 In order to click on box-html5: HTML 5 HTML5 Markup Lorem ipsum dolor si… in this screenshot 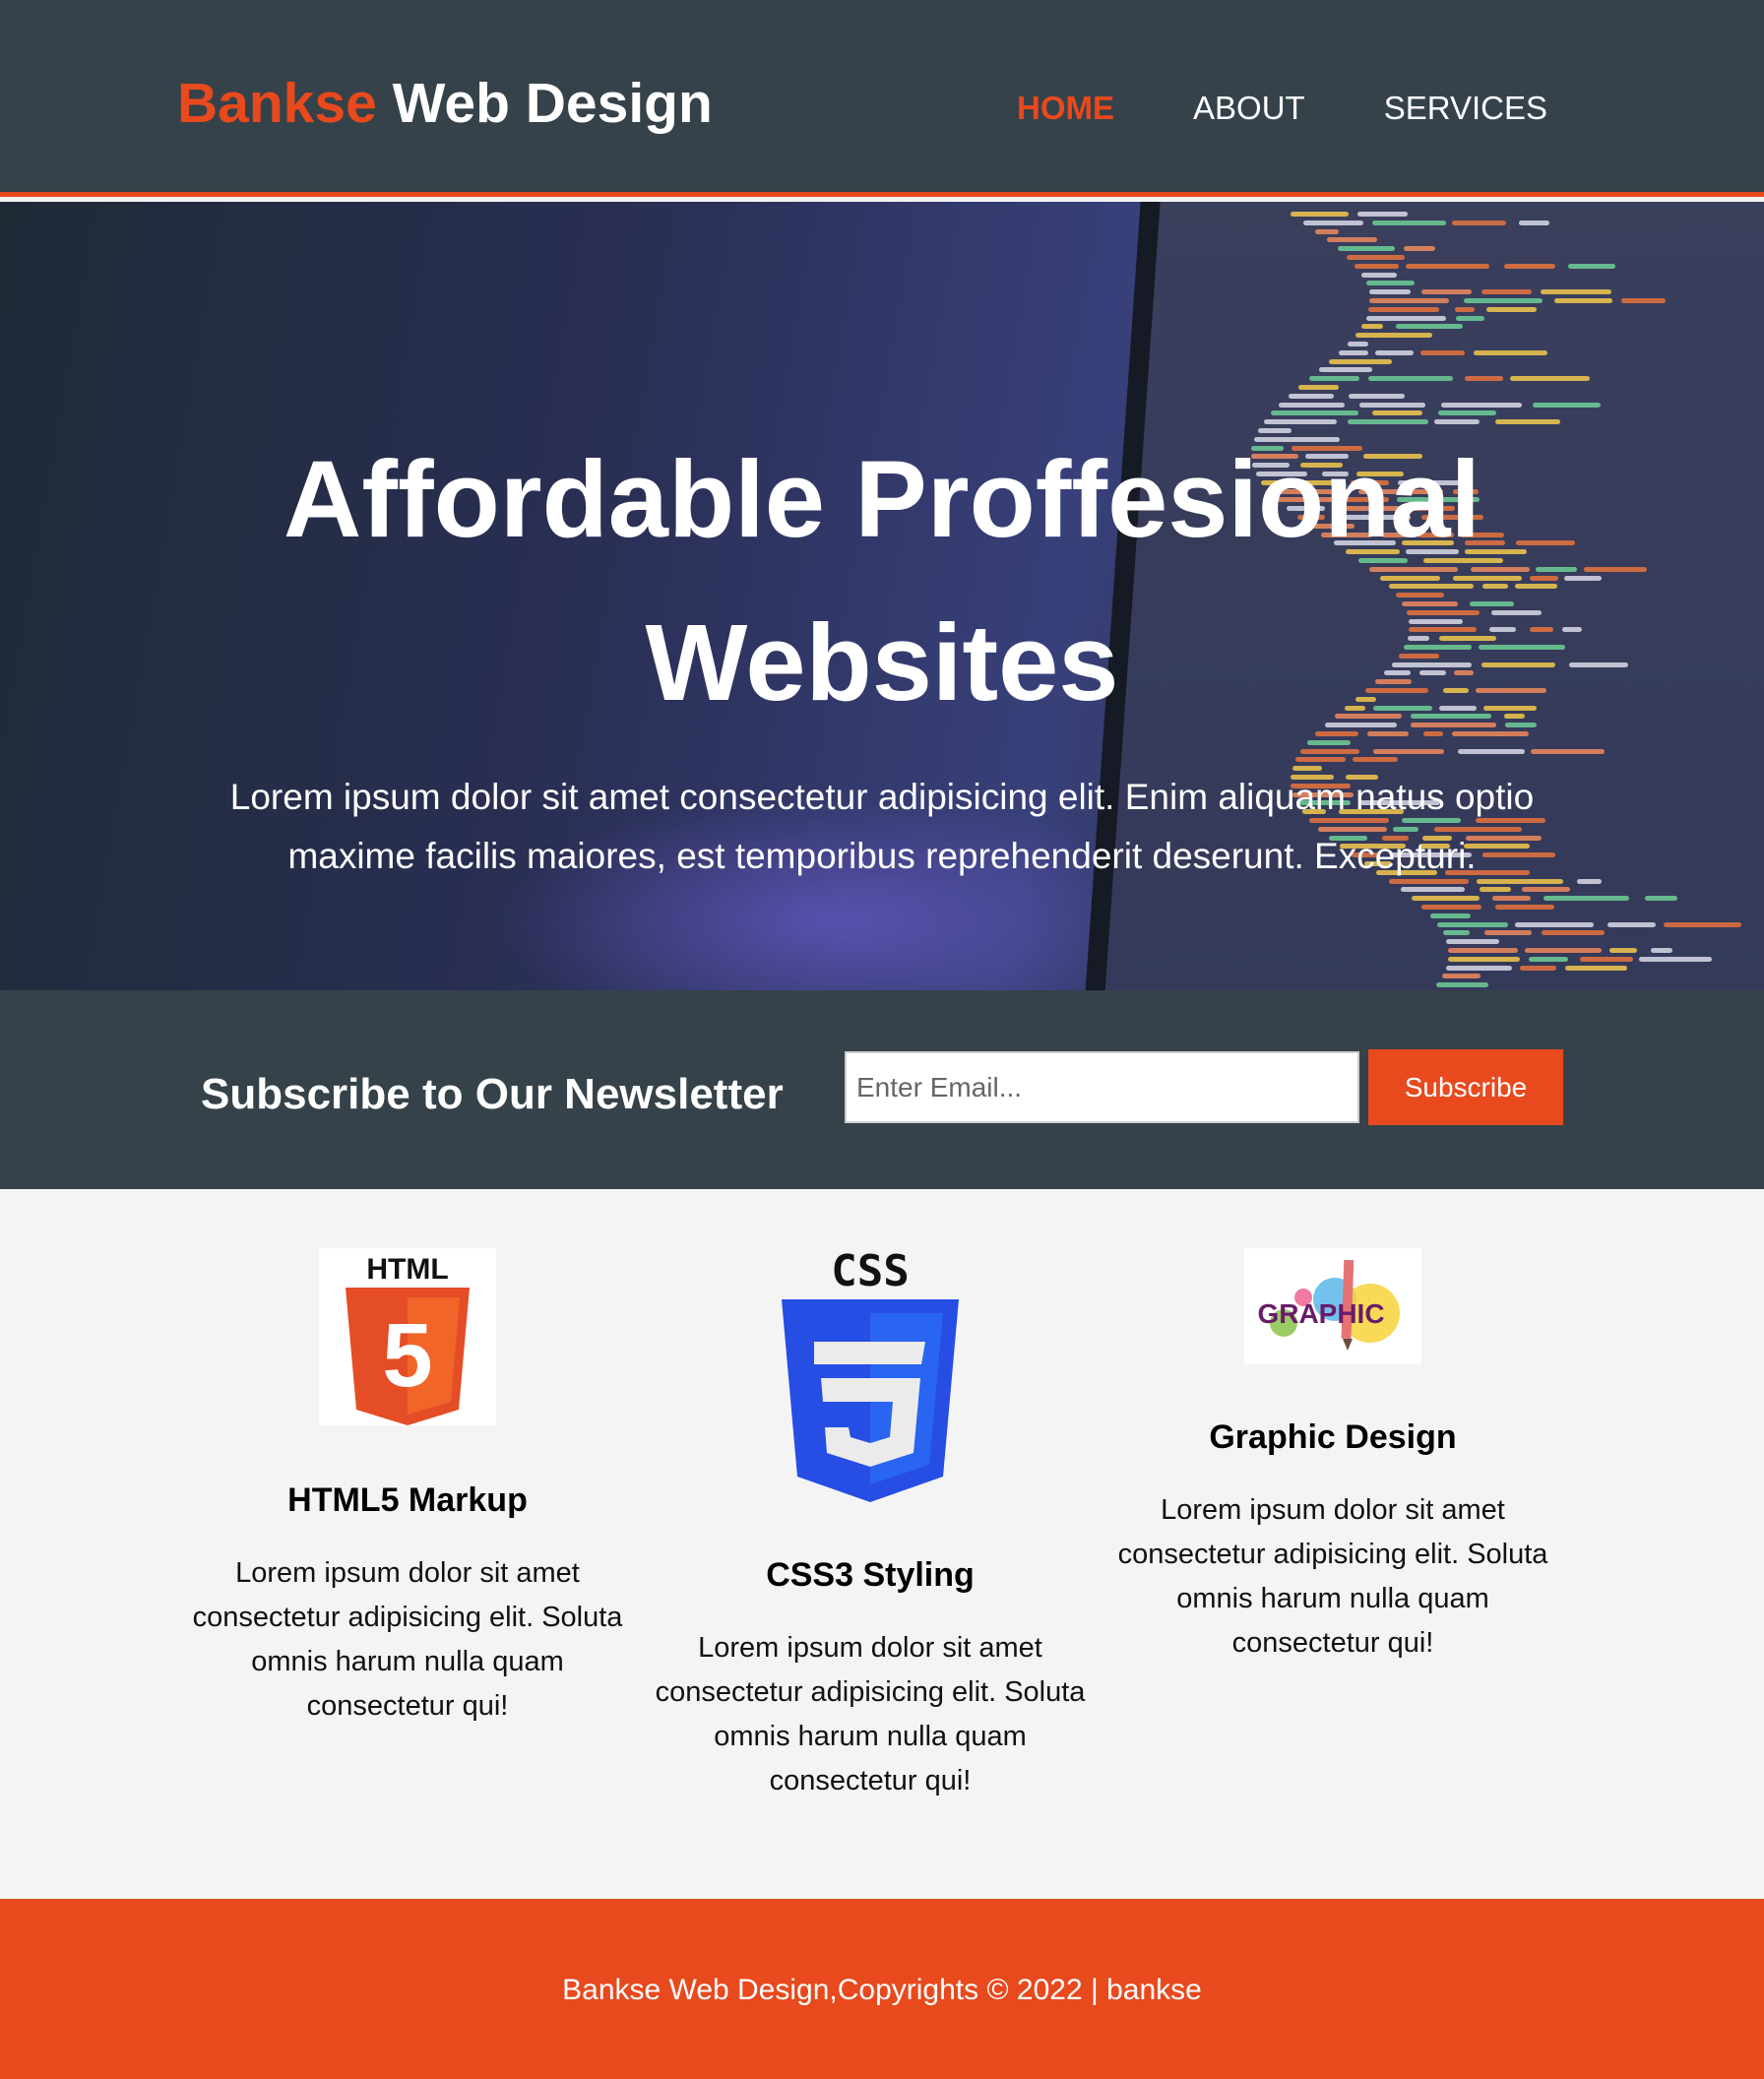, I will do `click(407, 1488)`.